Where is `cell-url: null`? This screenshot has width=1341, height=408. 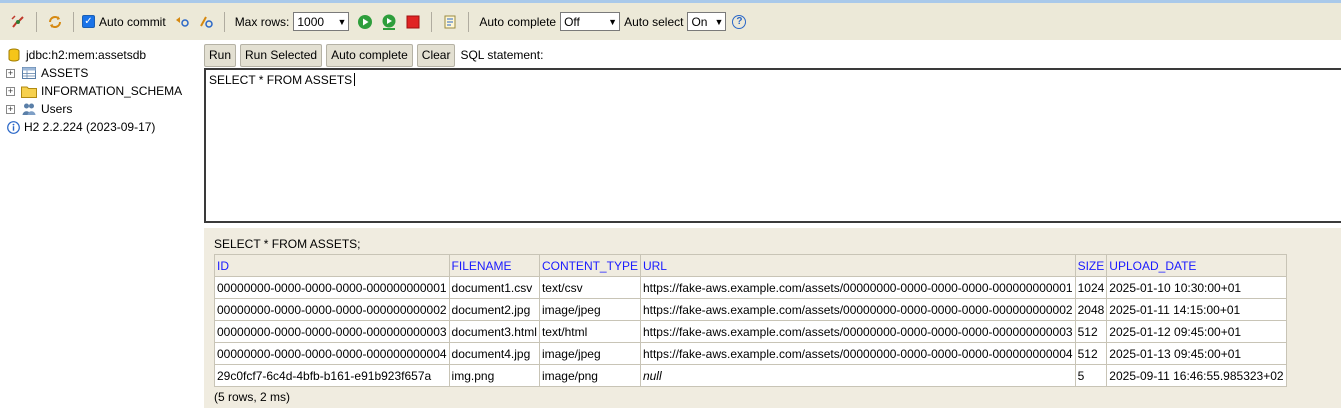
cell-url: null is located at coordinates (857, 375).